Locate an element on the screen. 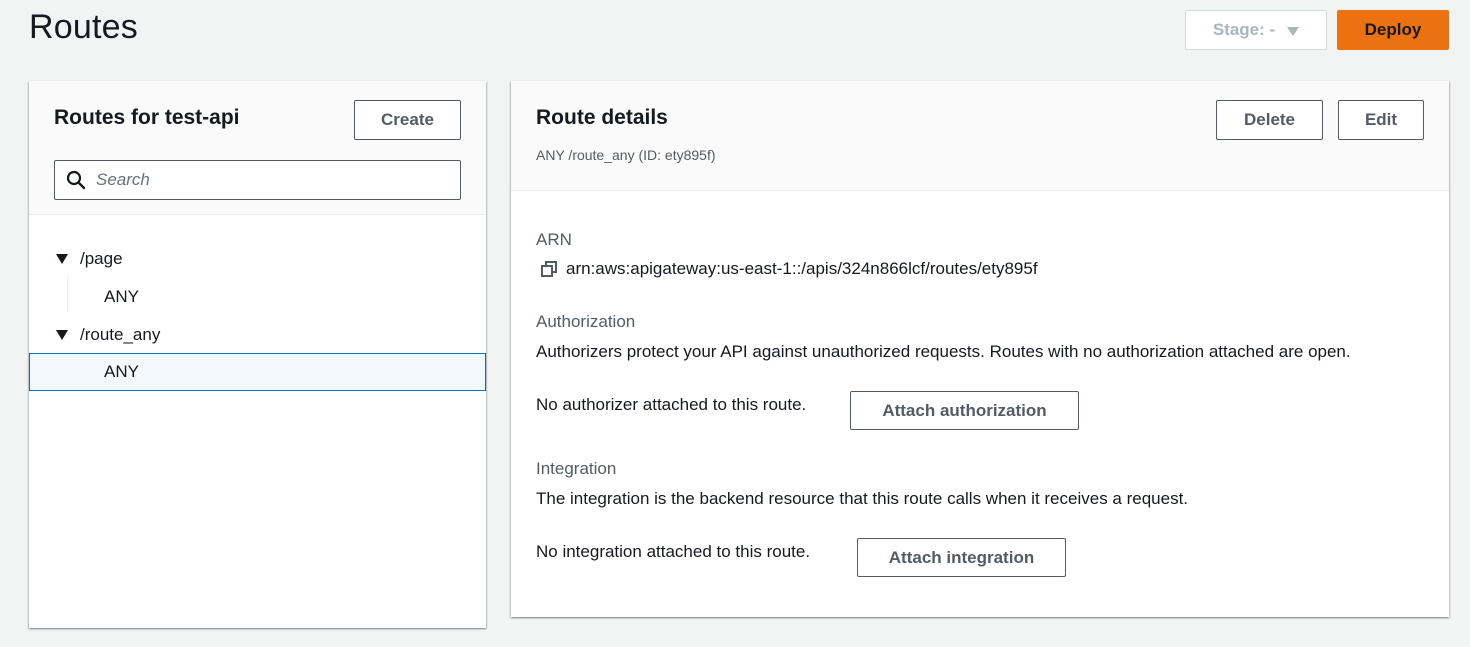 The image size is (1470, 647). caret-down-icon is located at coordinates (1293, 31).